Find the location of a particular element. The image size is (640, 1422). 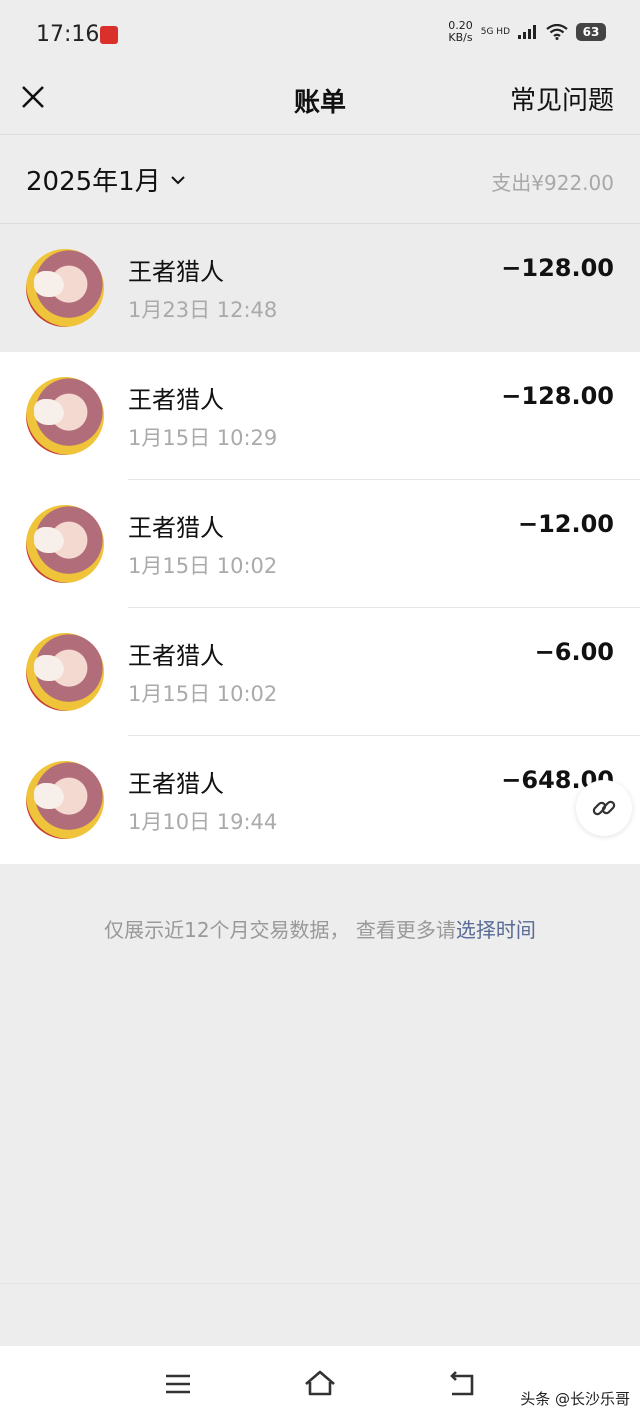

month-picker: 2025年1月 is located at coordinates (106, 179).